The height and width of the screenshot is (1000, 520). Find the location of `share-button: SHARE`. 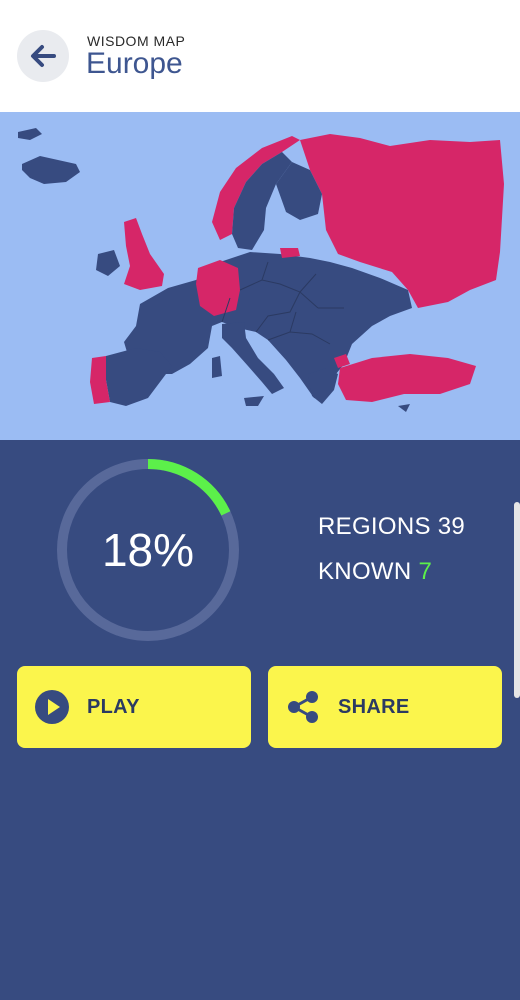

share-button: SHARE is located at coordinates (385, 707).